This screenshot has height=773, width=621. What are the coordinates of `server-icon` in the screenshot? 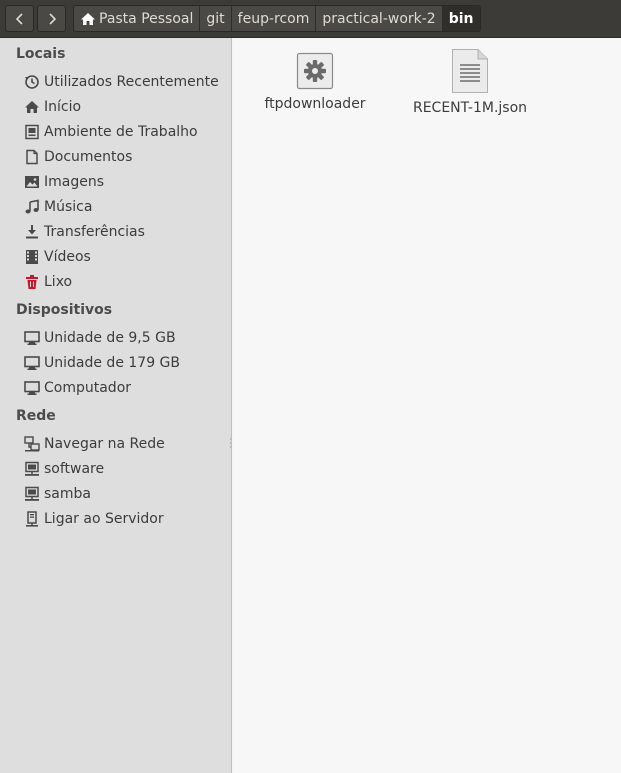 It's located at (32, 519).